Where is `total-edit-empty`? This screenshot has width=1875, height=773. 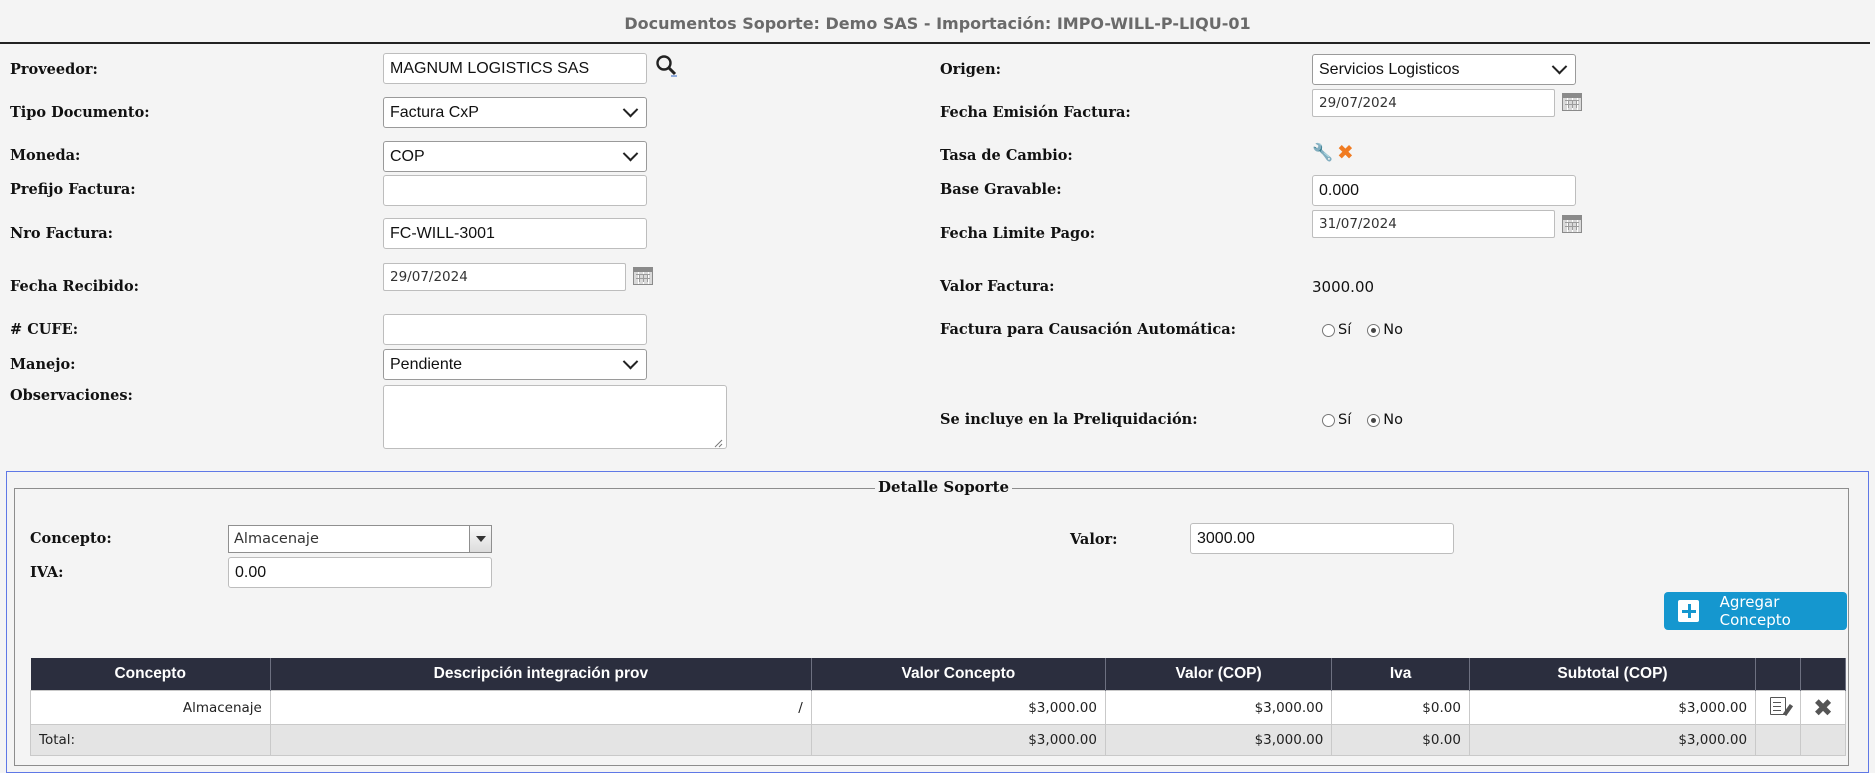
total-edit-empty is located at coordinates (1778, 740).